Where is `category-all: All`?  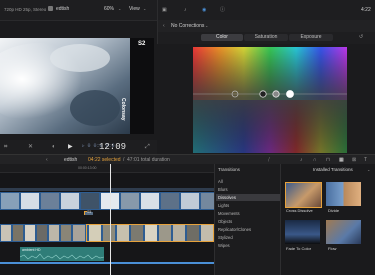 category-all: All is located at coordinates (248, 181).